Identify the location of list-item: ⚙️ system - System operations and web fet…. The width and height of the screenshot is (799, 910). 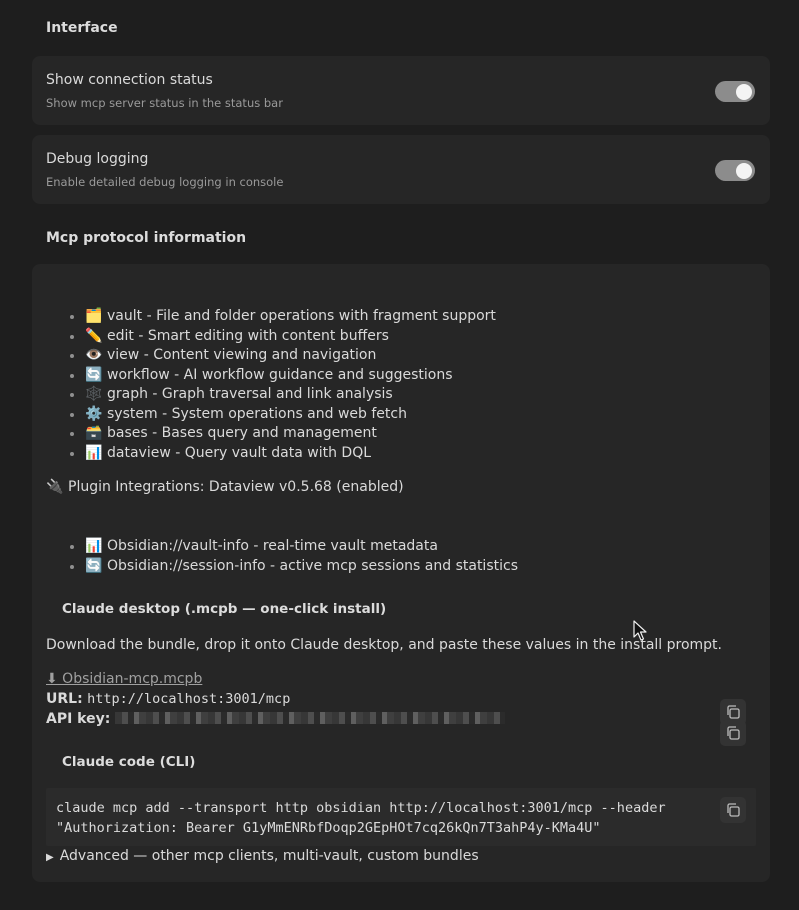
(271, 415).